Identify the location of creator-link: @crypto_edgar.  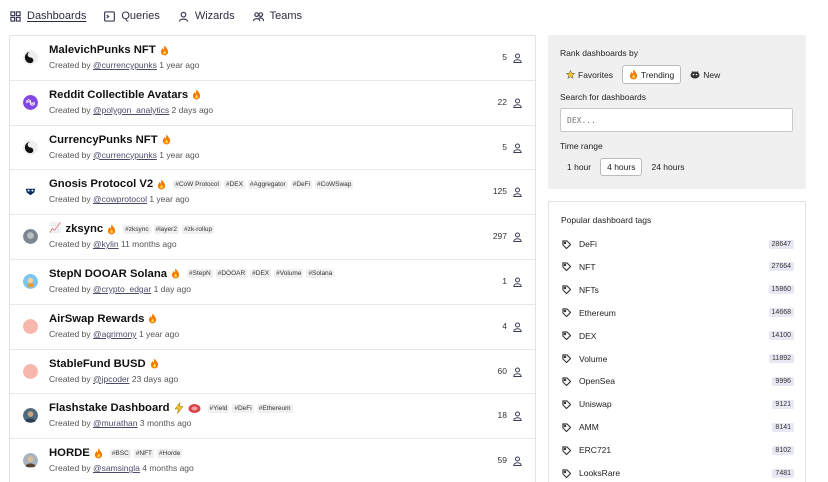
(122, 289).